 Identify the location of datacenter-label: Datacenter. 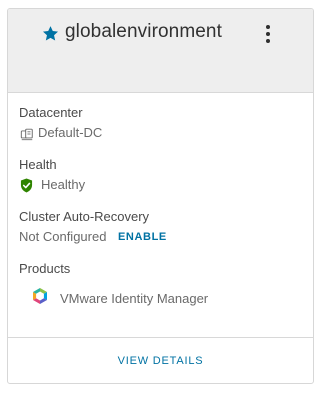
(51, 112).